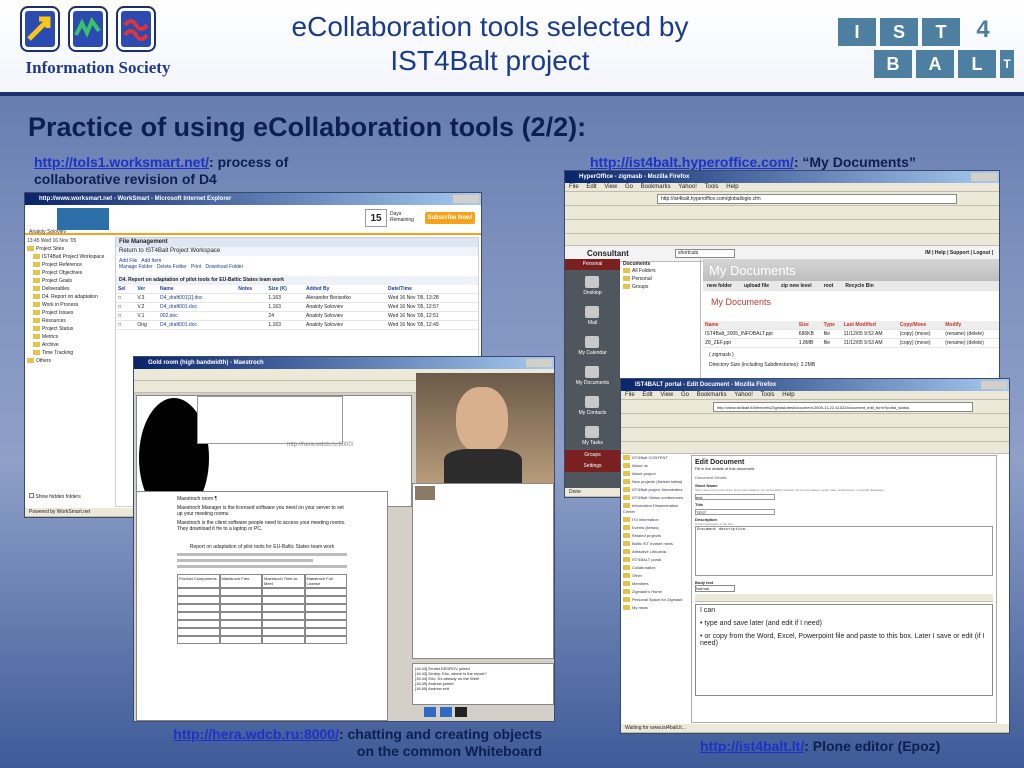 The image size is (1024, 768). I want to click on top-link: Help |, so click(942, 253).